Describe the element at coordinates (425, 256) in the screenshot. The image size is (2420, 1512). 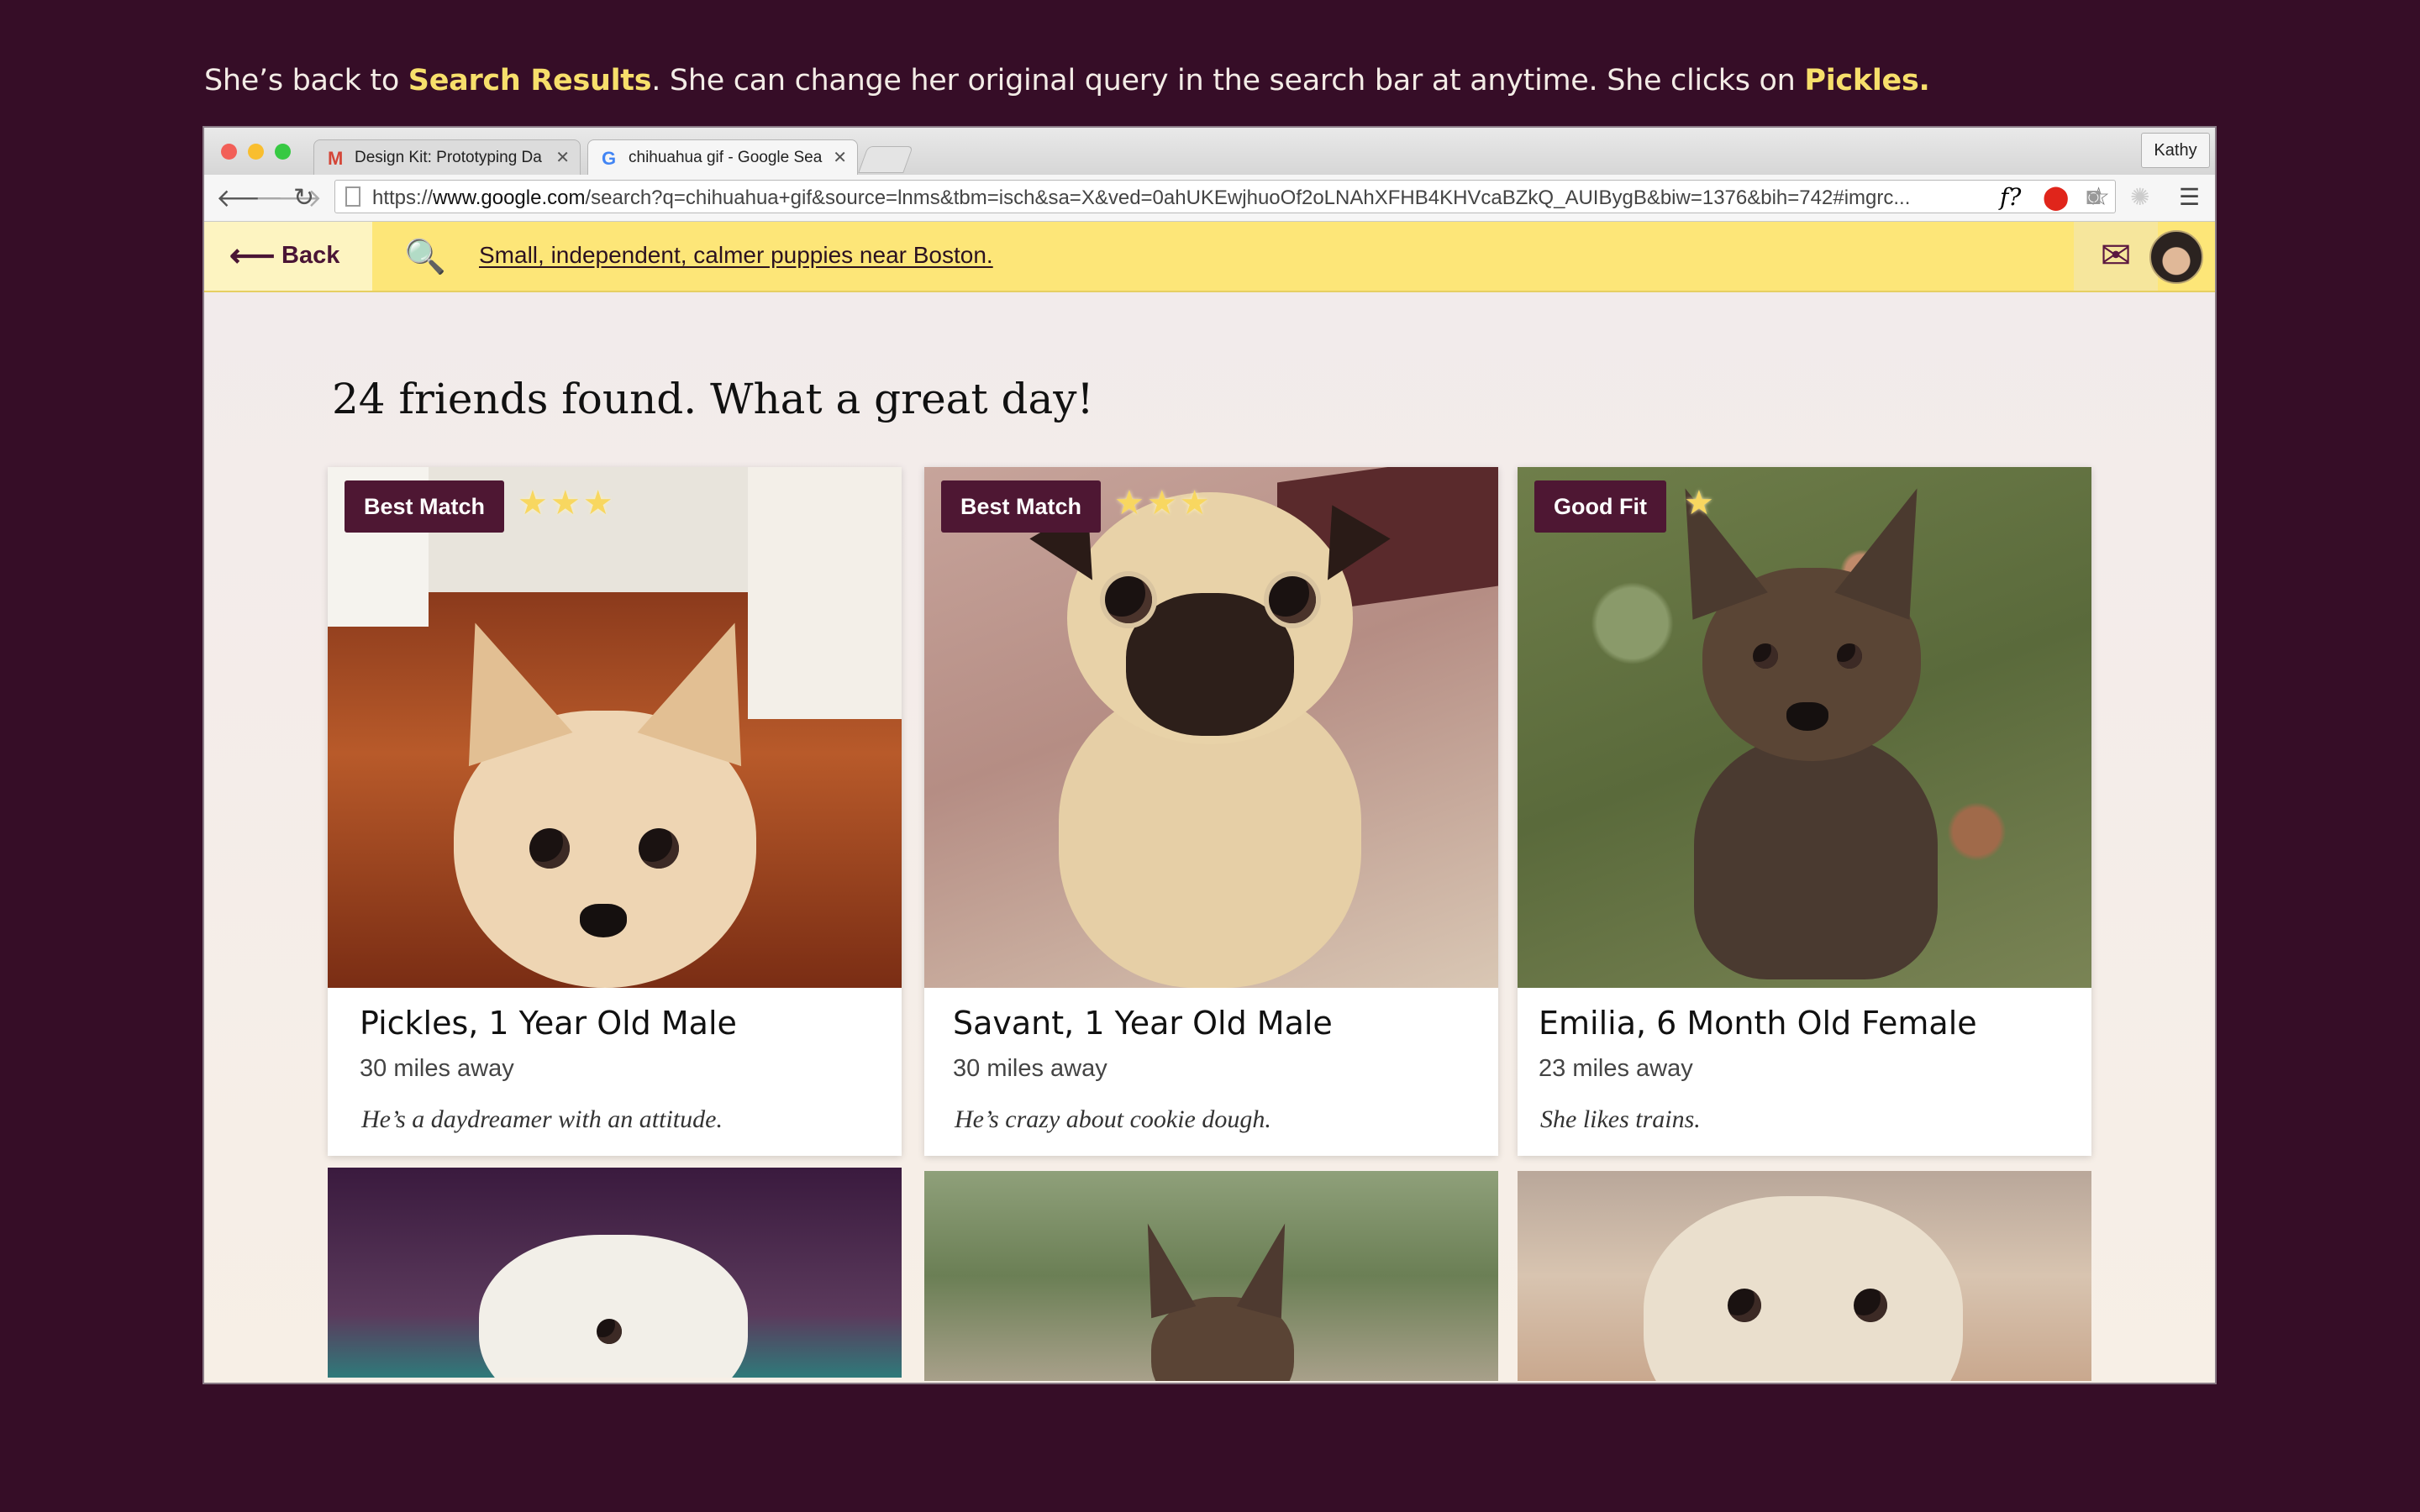
I see `search-icon: 🔍` at that location.